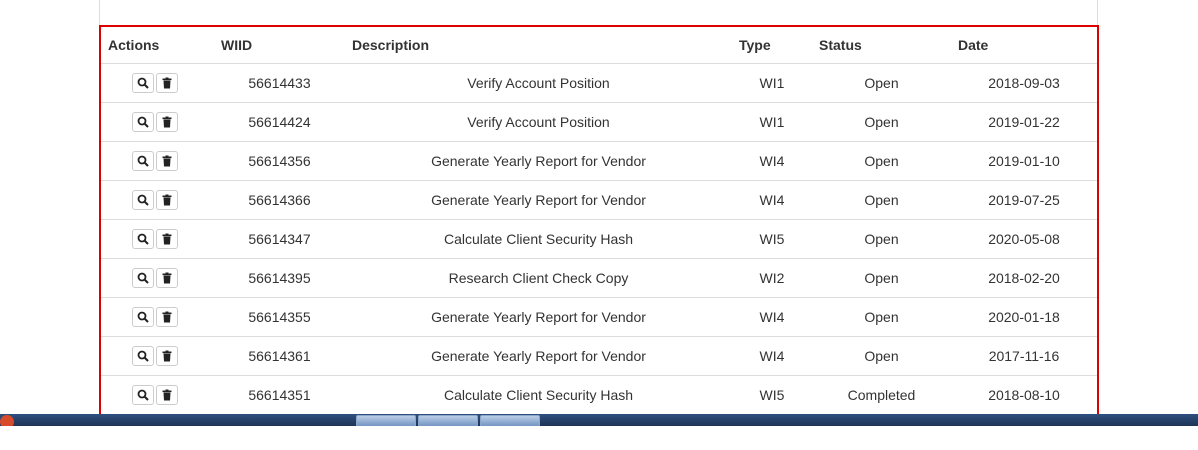  I want to click on cell-wiid: 56614347, so click(279, 239).